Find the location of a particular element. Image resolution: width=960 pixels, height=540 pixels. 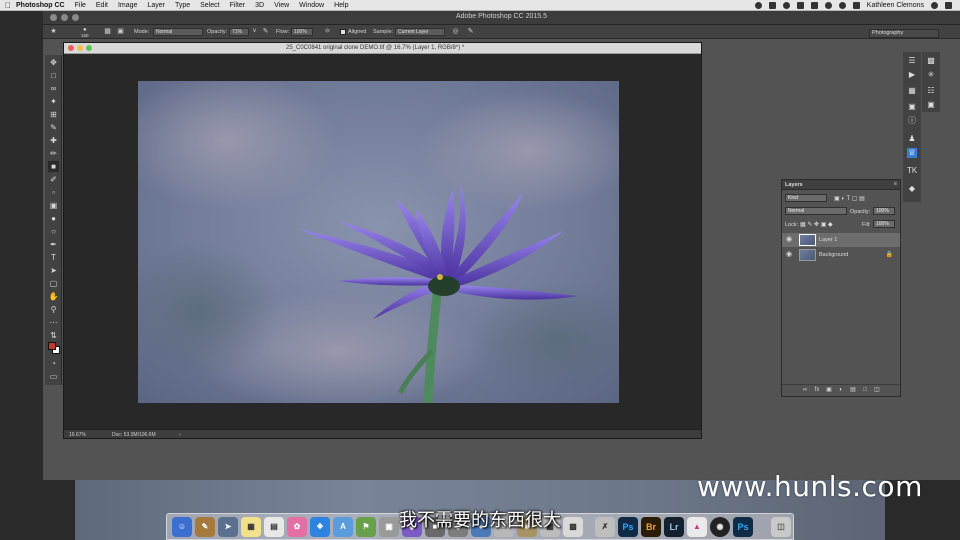

zoom-level: 16.67% is located at coordinates (77, 435).